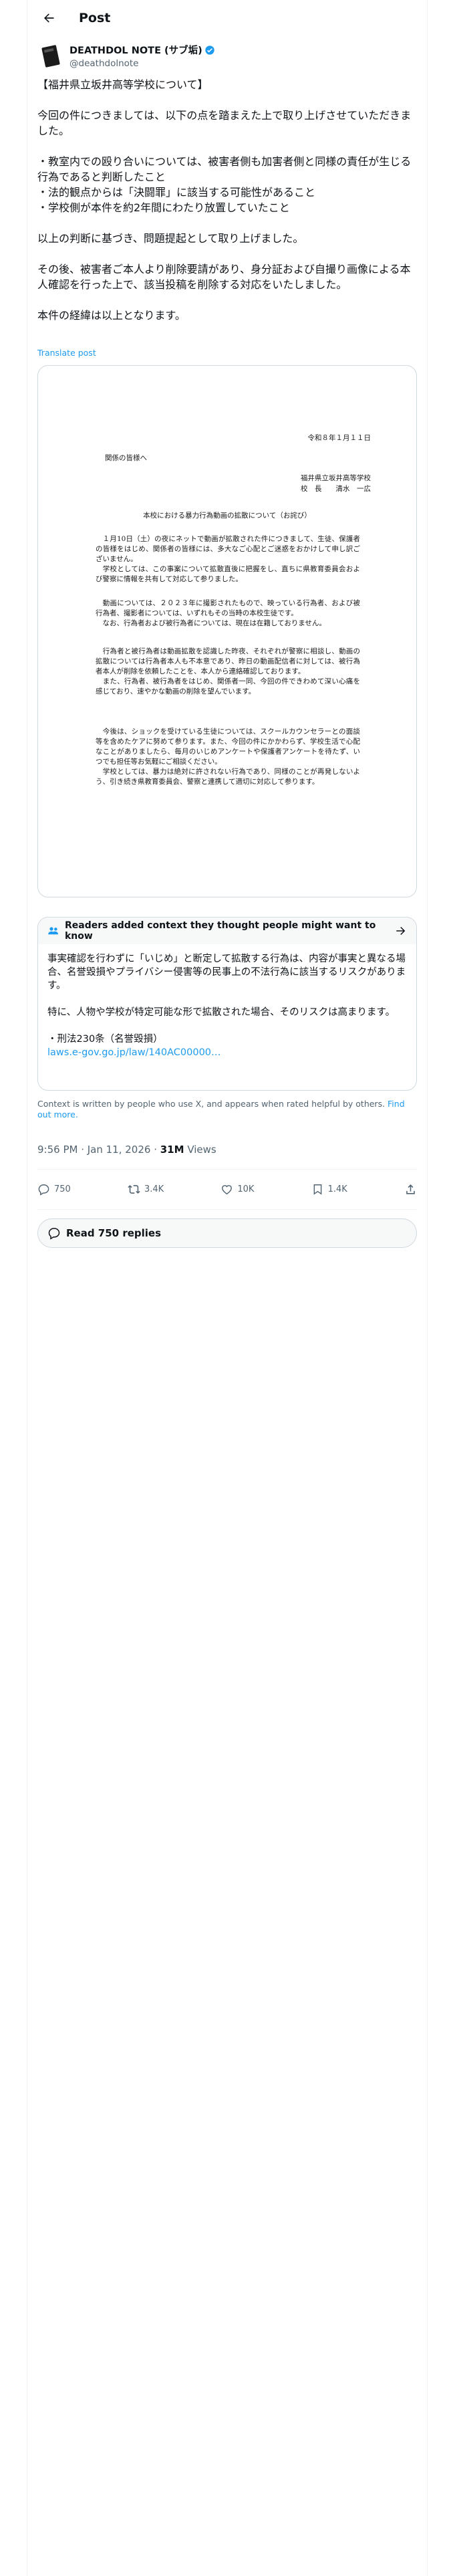 Image resolution: width=451 pixels, height=2576 pixels. Describe the element at coordinates (401, 931) in the screenshot. I see `arrow-right-icon` at that location.